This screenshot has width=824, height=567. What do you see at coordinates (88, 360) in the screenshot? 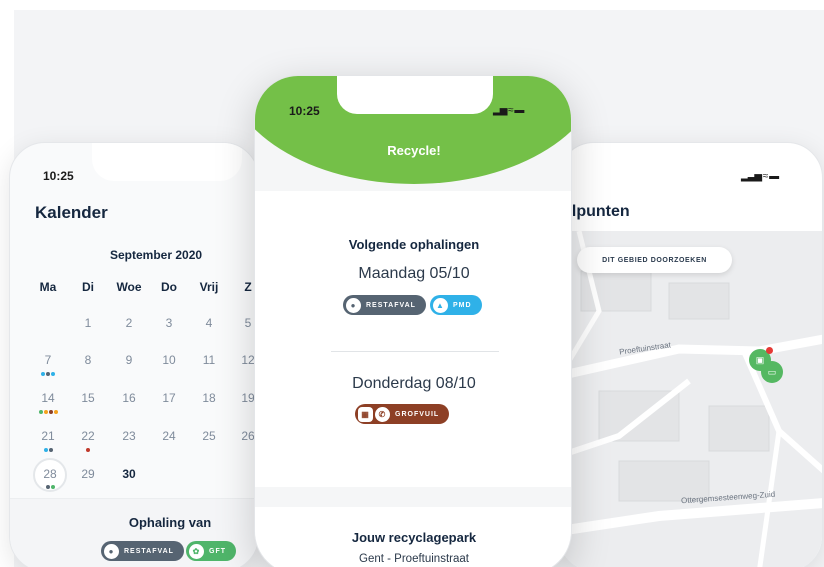
I see `calendar-day: 8` at bounding box center [88, 360].